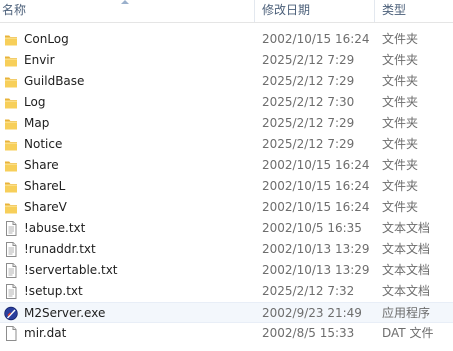 The width and height of the screenshot is (453, 351). What do you see at coordinates (226, 291) in the screenshot?
I see `file-row: !setup.txt 2025/2/12 7:32 文本文档` at bounding box center [226, 291].